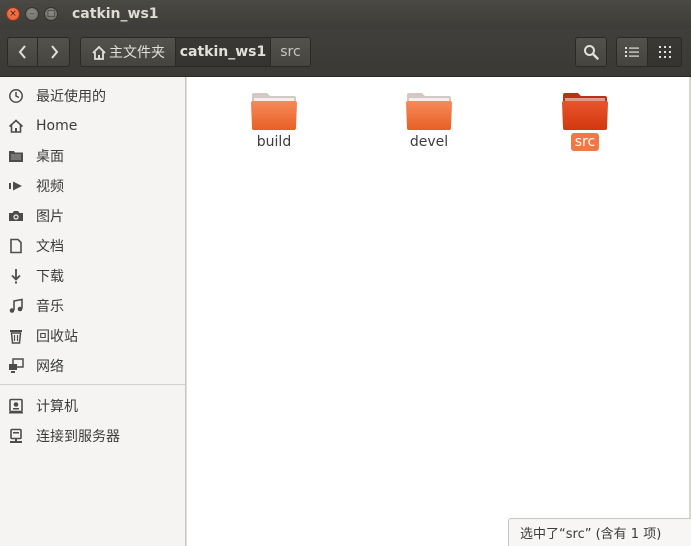 This screenshot has height=546, width=691. Describe the element at coordinates (16, 276) in the screenshot. I see `download-icon` at that location.